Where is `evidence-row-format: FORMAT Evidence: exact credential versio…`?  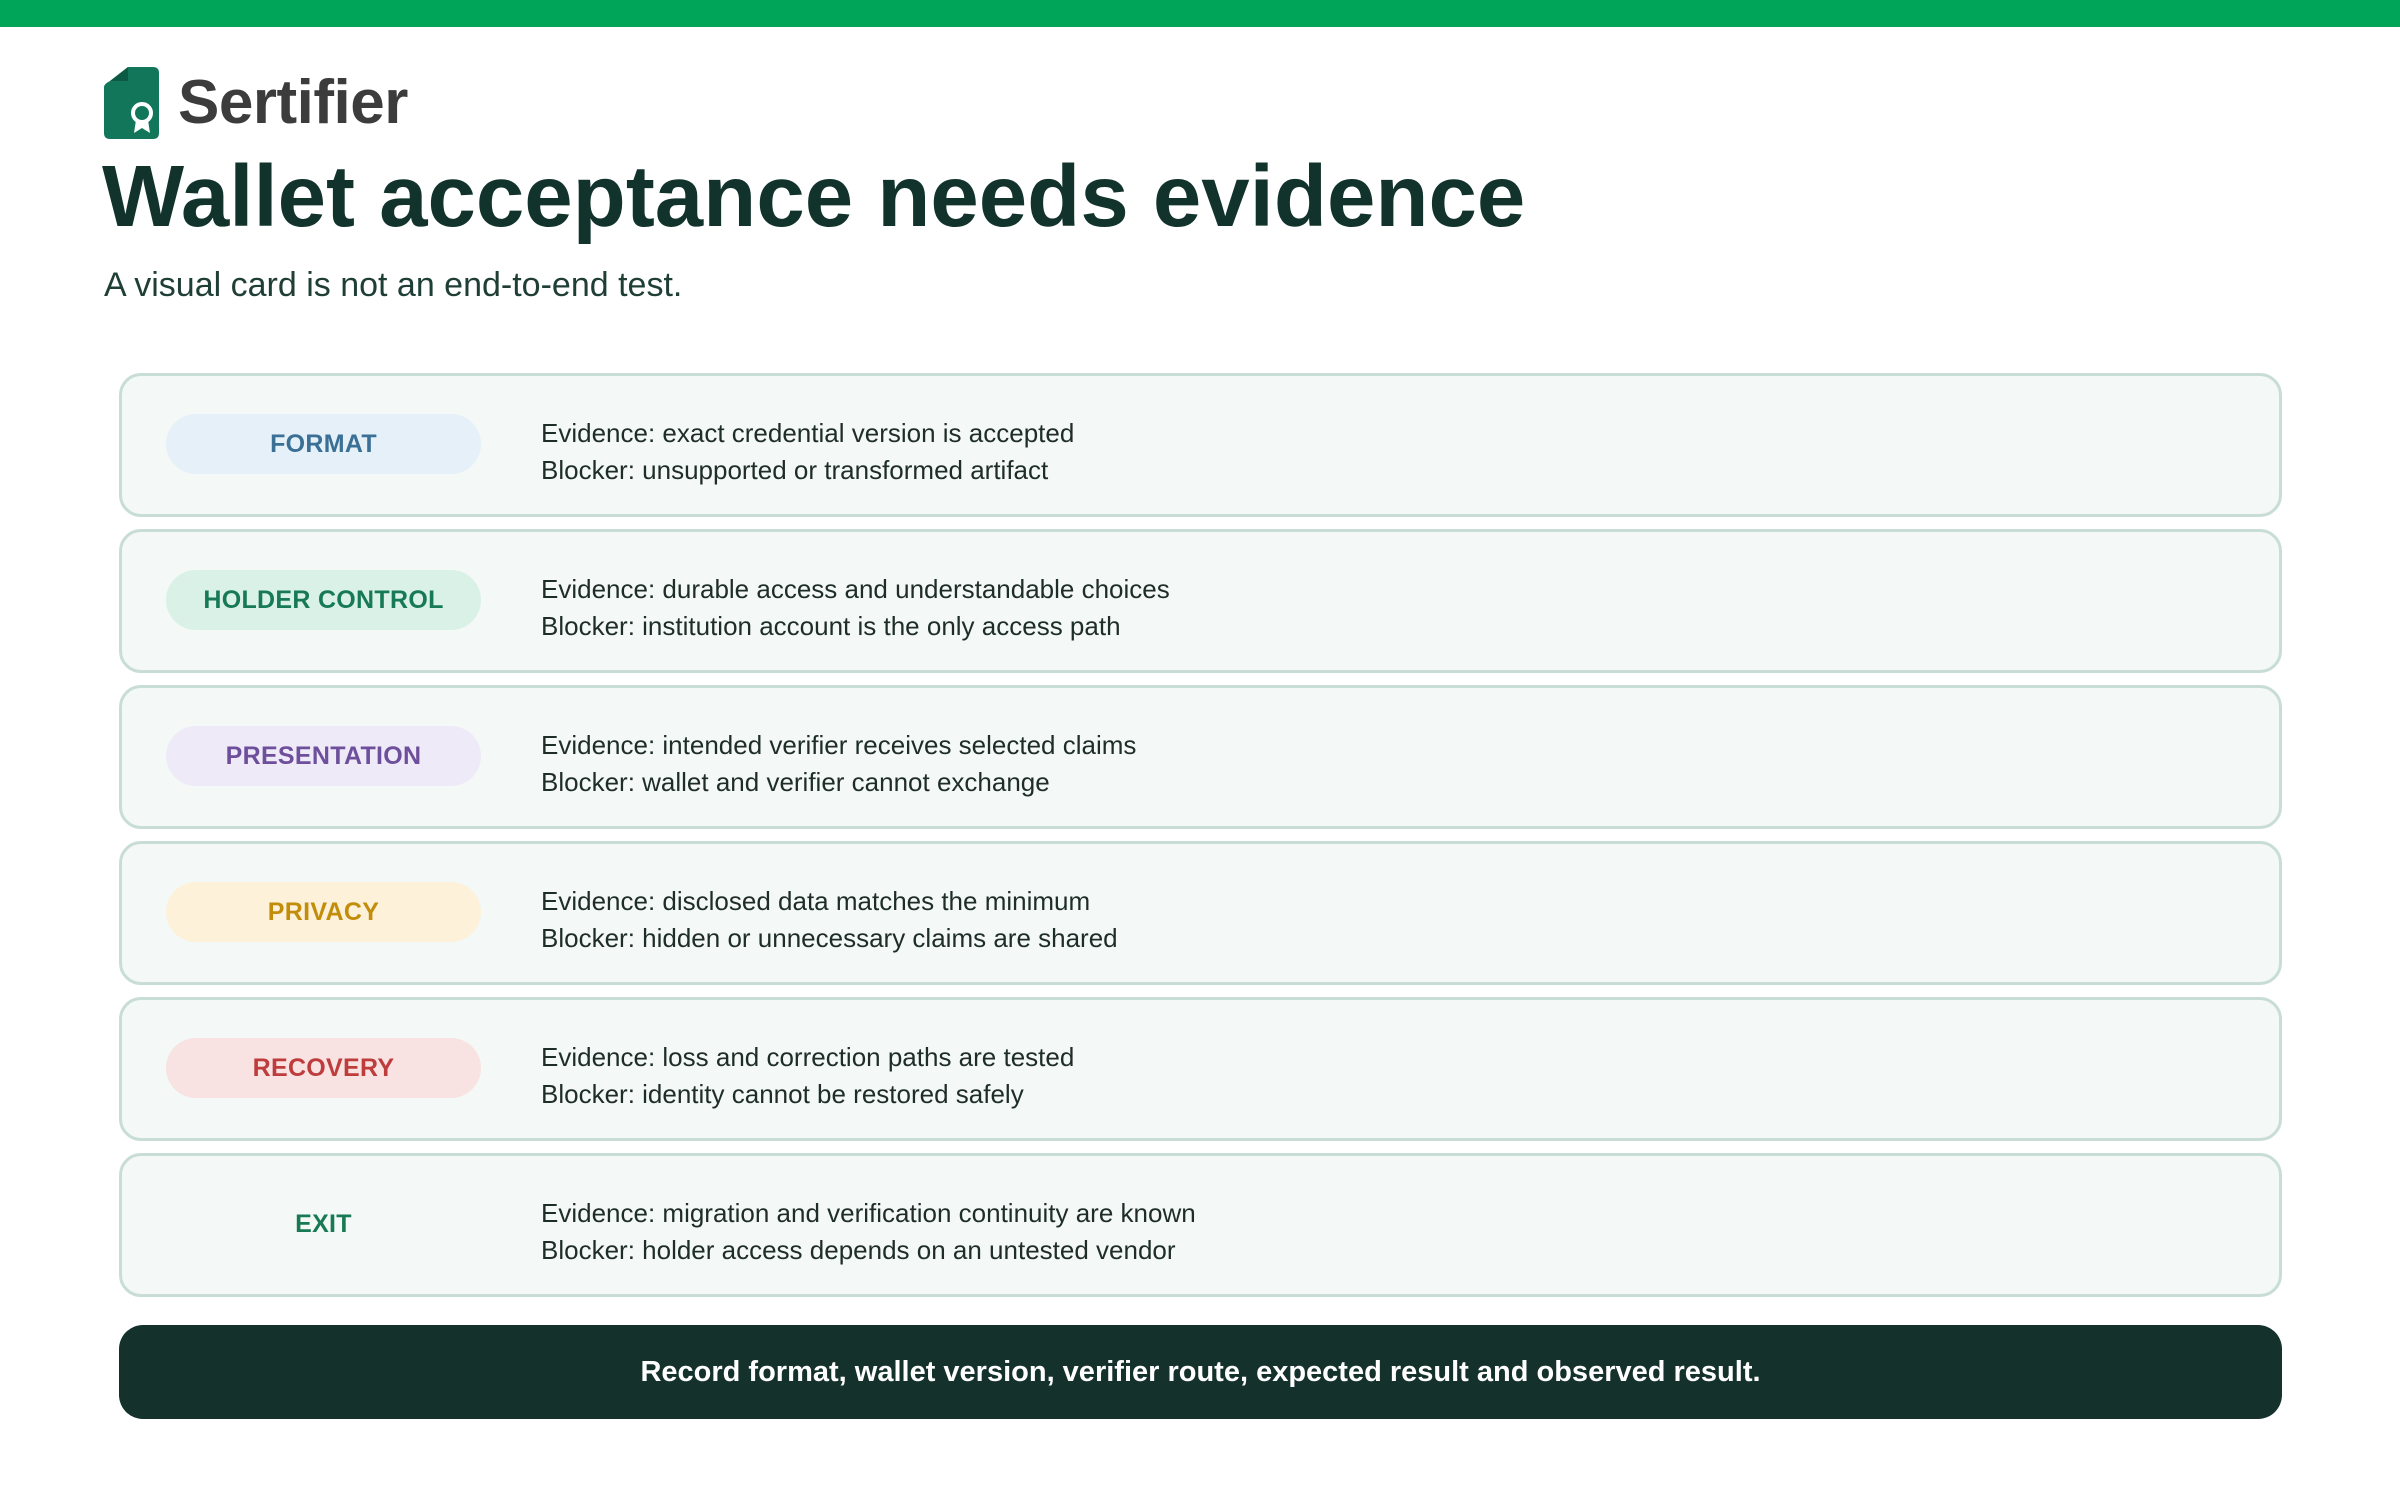
evidence-row-format: FORMAT Evidence: exact credential versio… is located at coordinates (1200, 445).